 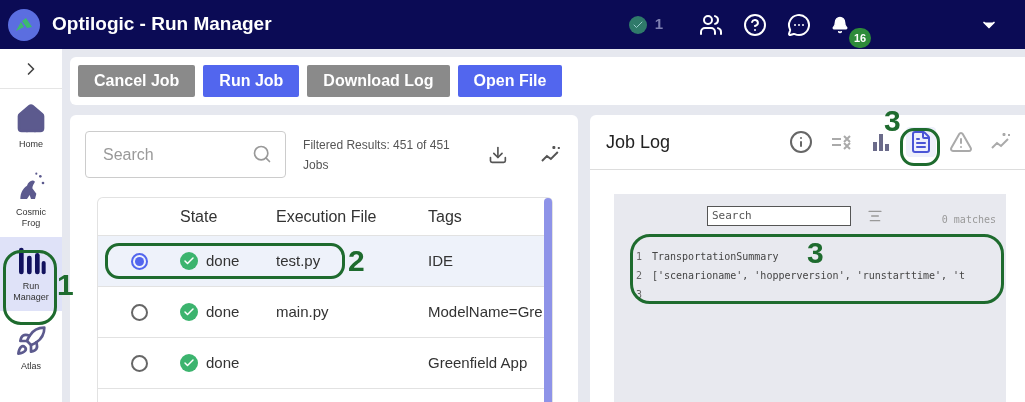 I want to click on rocket-icon, so click(x=31, y=340).